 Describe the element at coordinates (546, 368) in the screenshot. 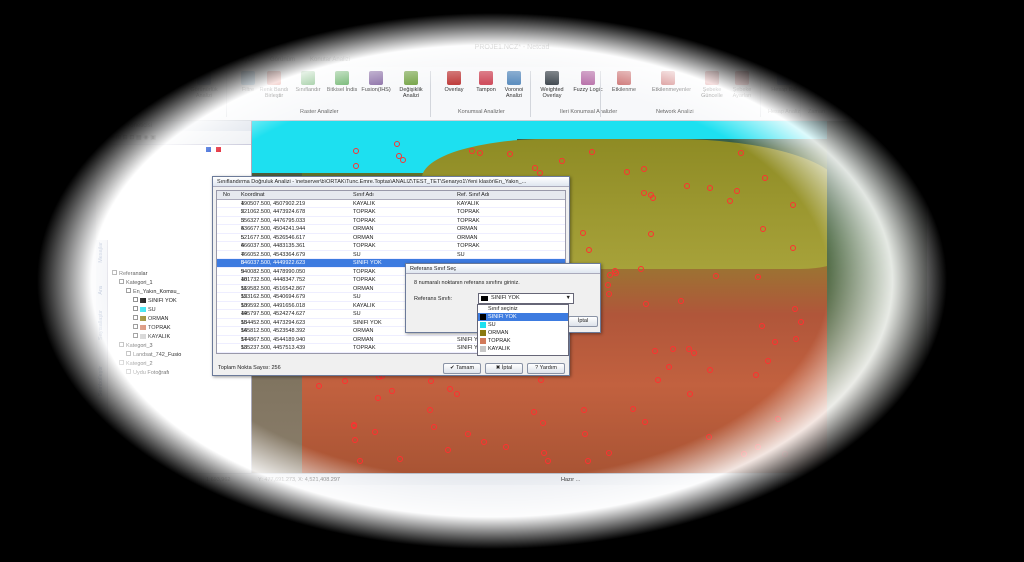

I see `help-button: ? Yardım` at that location.